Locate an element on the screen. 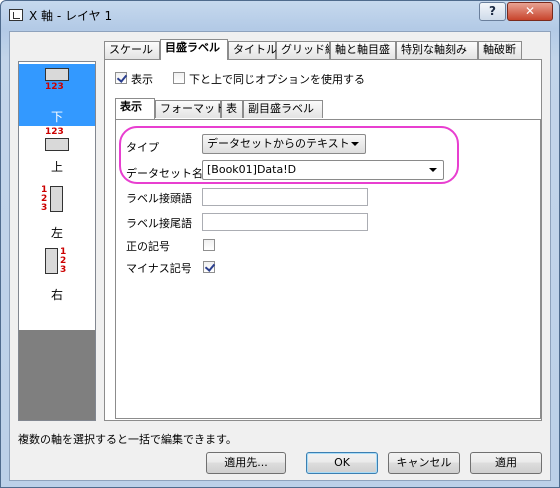 The image size is (560, 488). type-dropdown-value: データセットからのテキスト is located at coordinates (278, 143).